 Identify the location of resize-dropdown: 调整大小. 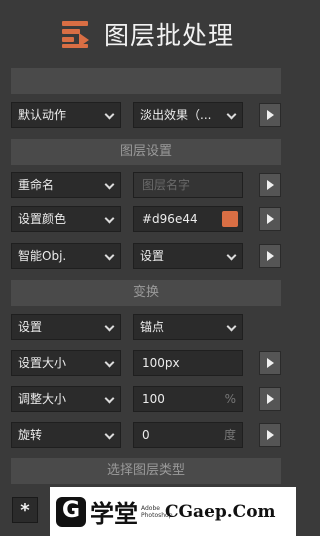
(66, 399).